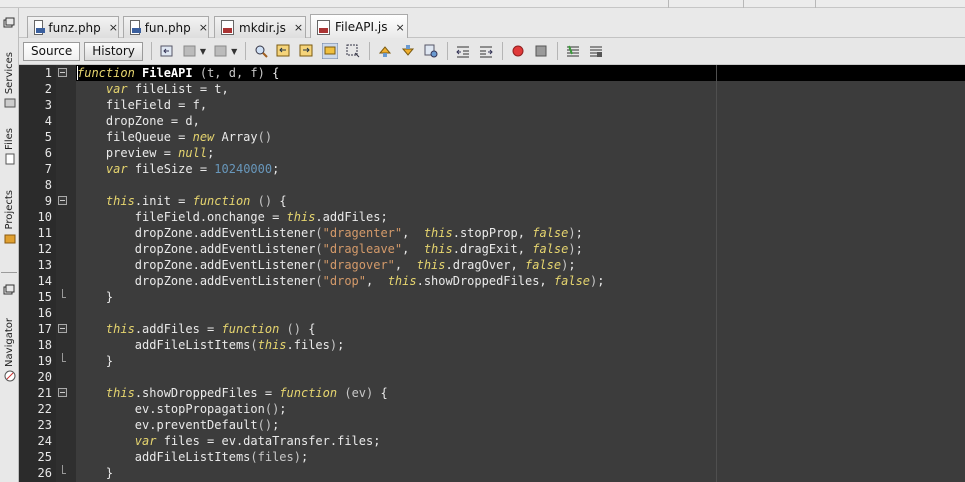  Describe the element at coordinates (48, 153) in the screenshot. I see `line-number: 6` at that location.